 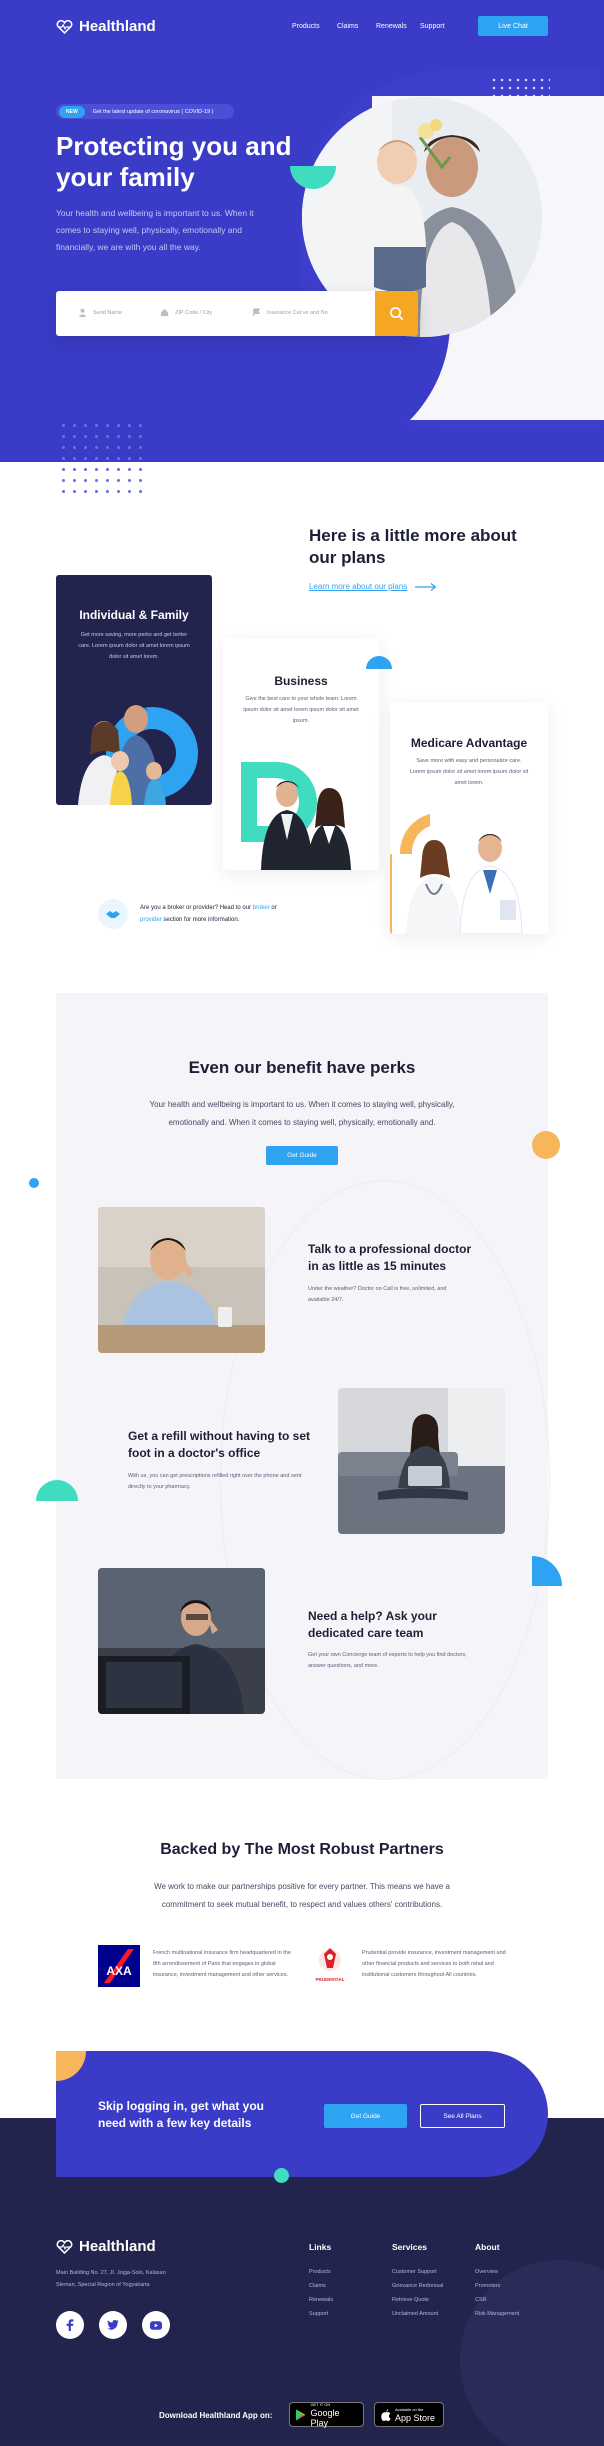 I want to click on nav-item-claims: Claims, so click(x=347, y=26).